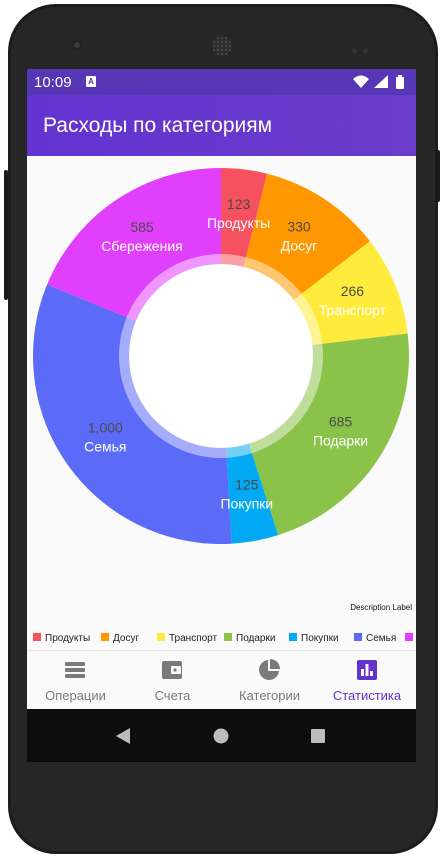  What do you see at coordinates (193, 638) in the screenshot?
I see `legend-label: Транспорт` at bounding box center [193, 638].